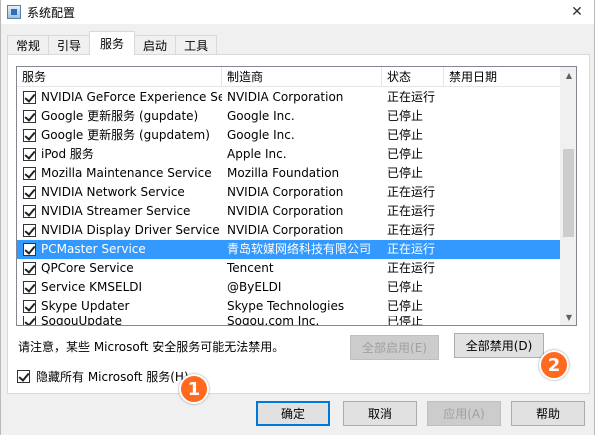 The image size is (595, 435). I want to click on column-header-date-disabled: 禁用日期, so click(503, 77).